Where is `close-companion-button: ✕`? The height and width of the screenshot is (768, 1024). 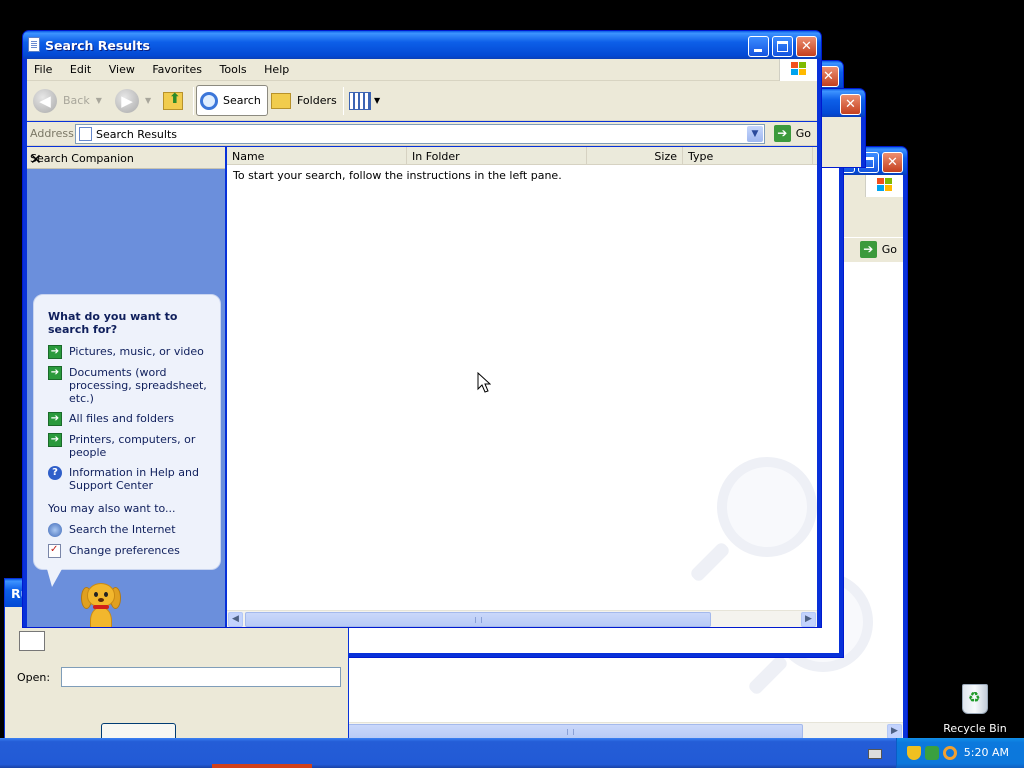
close-companion-button: ✕ is located at coordinates (125, 160).